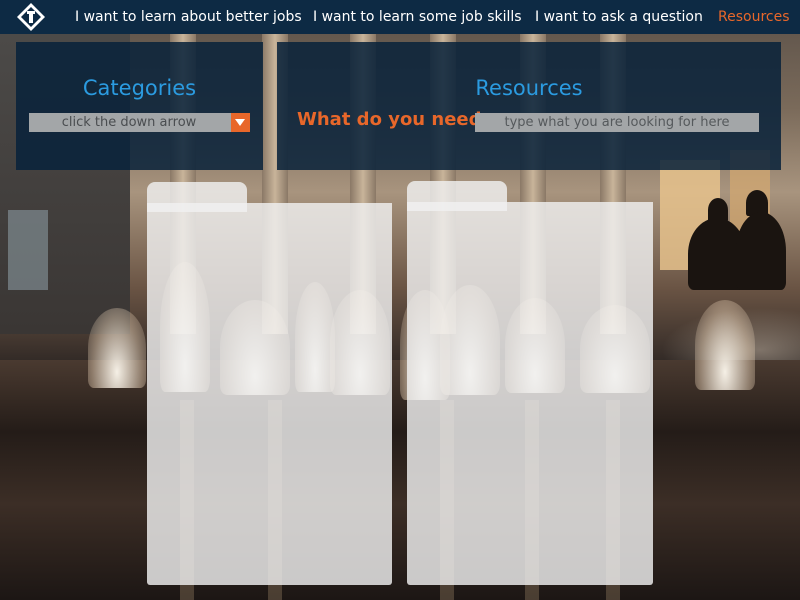 The height and width of the screenshot is (600, 800). What do you see at coordinates (28, 250) in the screenshot?
I see `background-window` at bounding box center [28, 250].